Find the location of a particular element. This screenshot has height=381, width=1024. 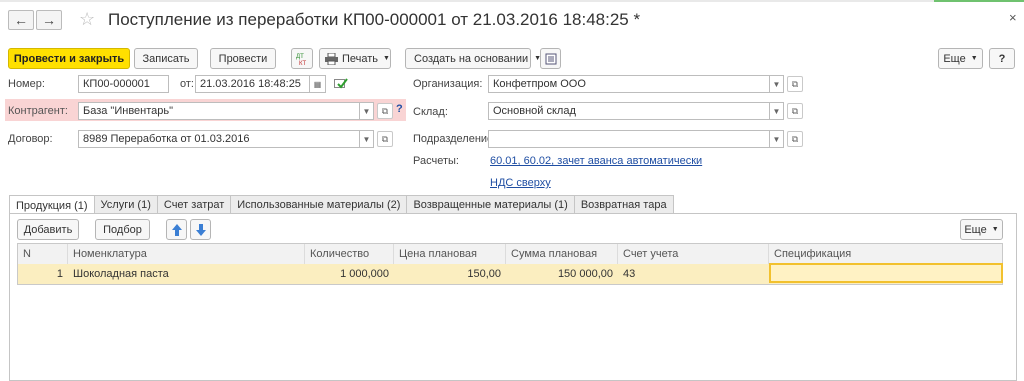

organization-label: Организация: is located at coordinates (448, 84).